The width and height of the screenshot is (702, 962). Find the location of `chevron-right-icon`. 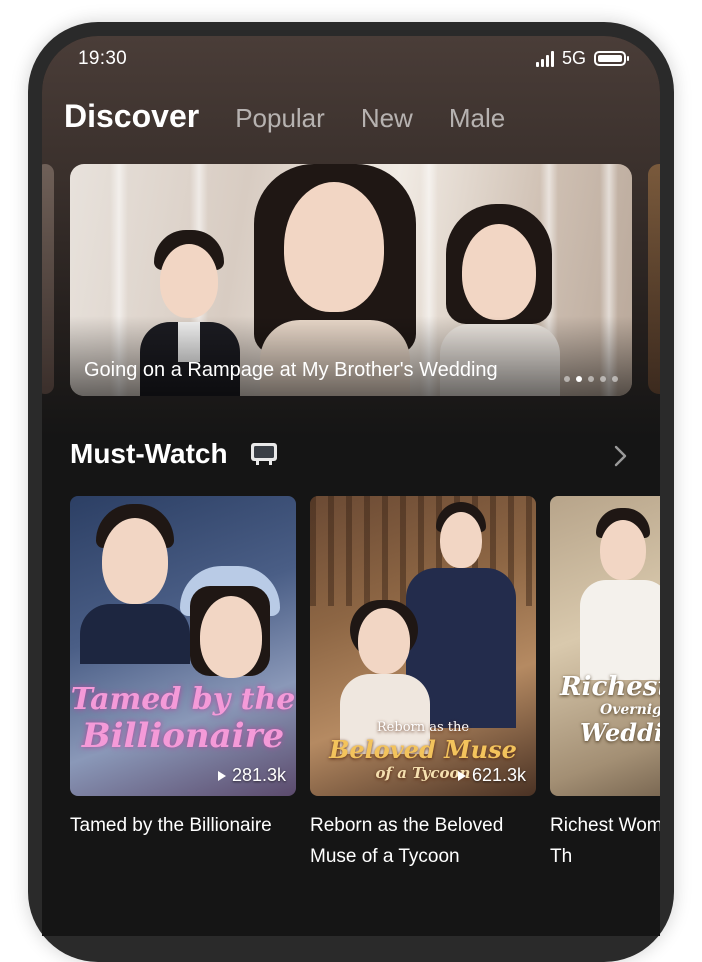

chevron-right-icon is located at coordinates (620, 456).